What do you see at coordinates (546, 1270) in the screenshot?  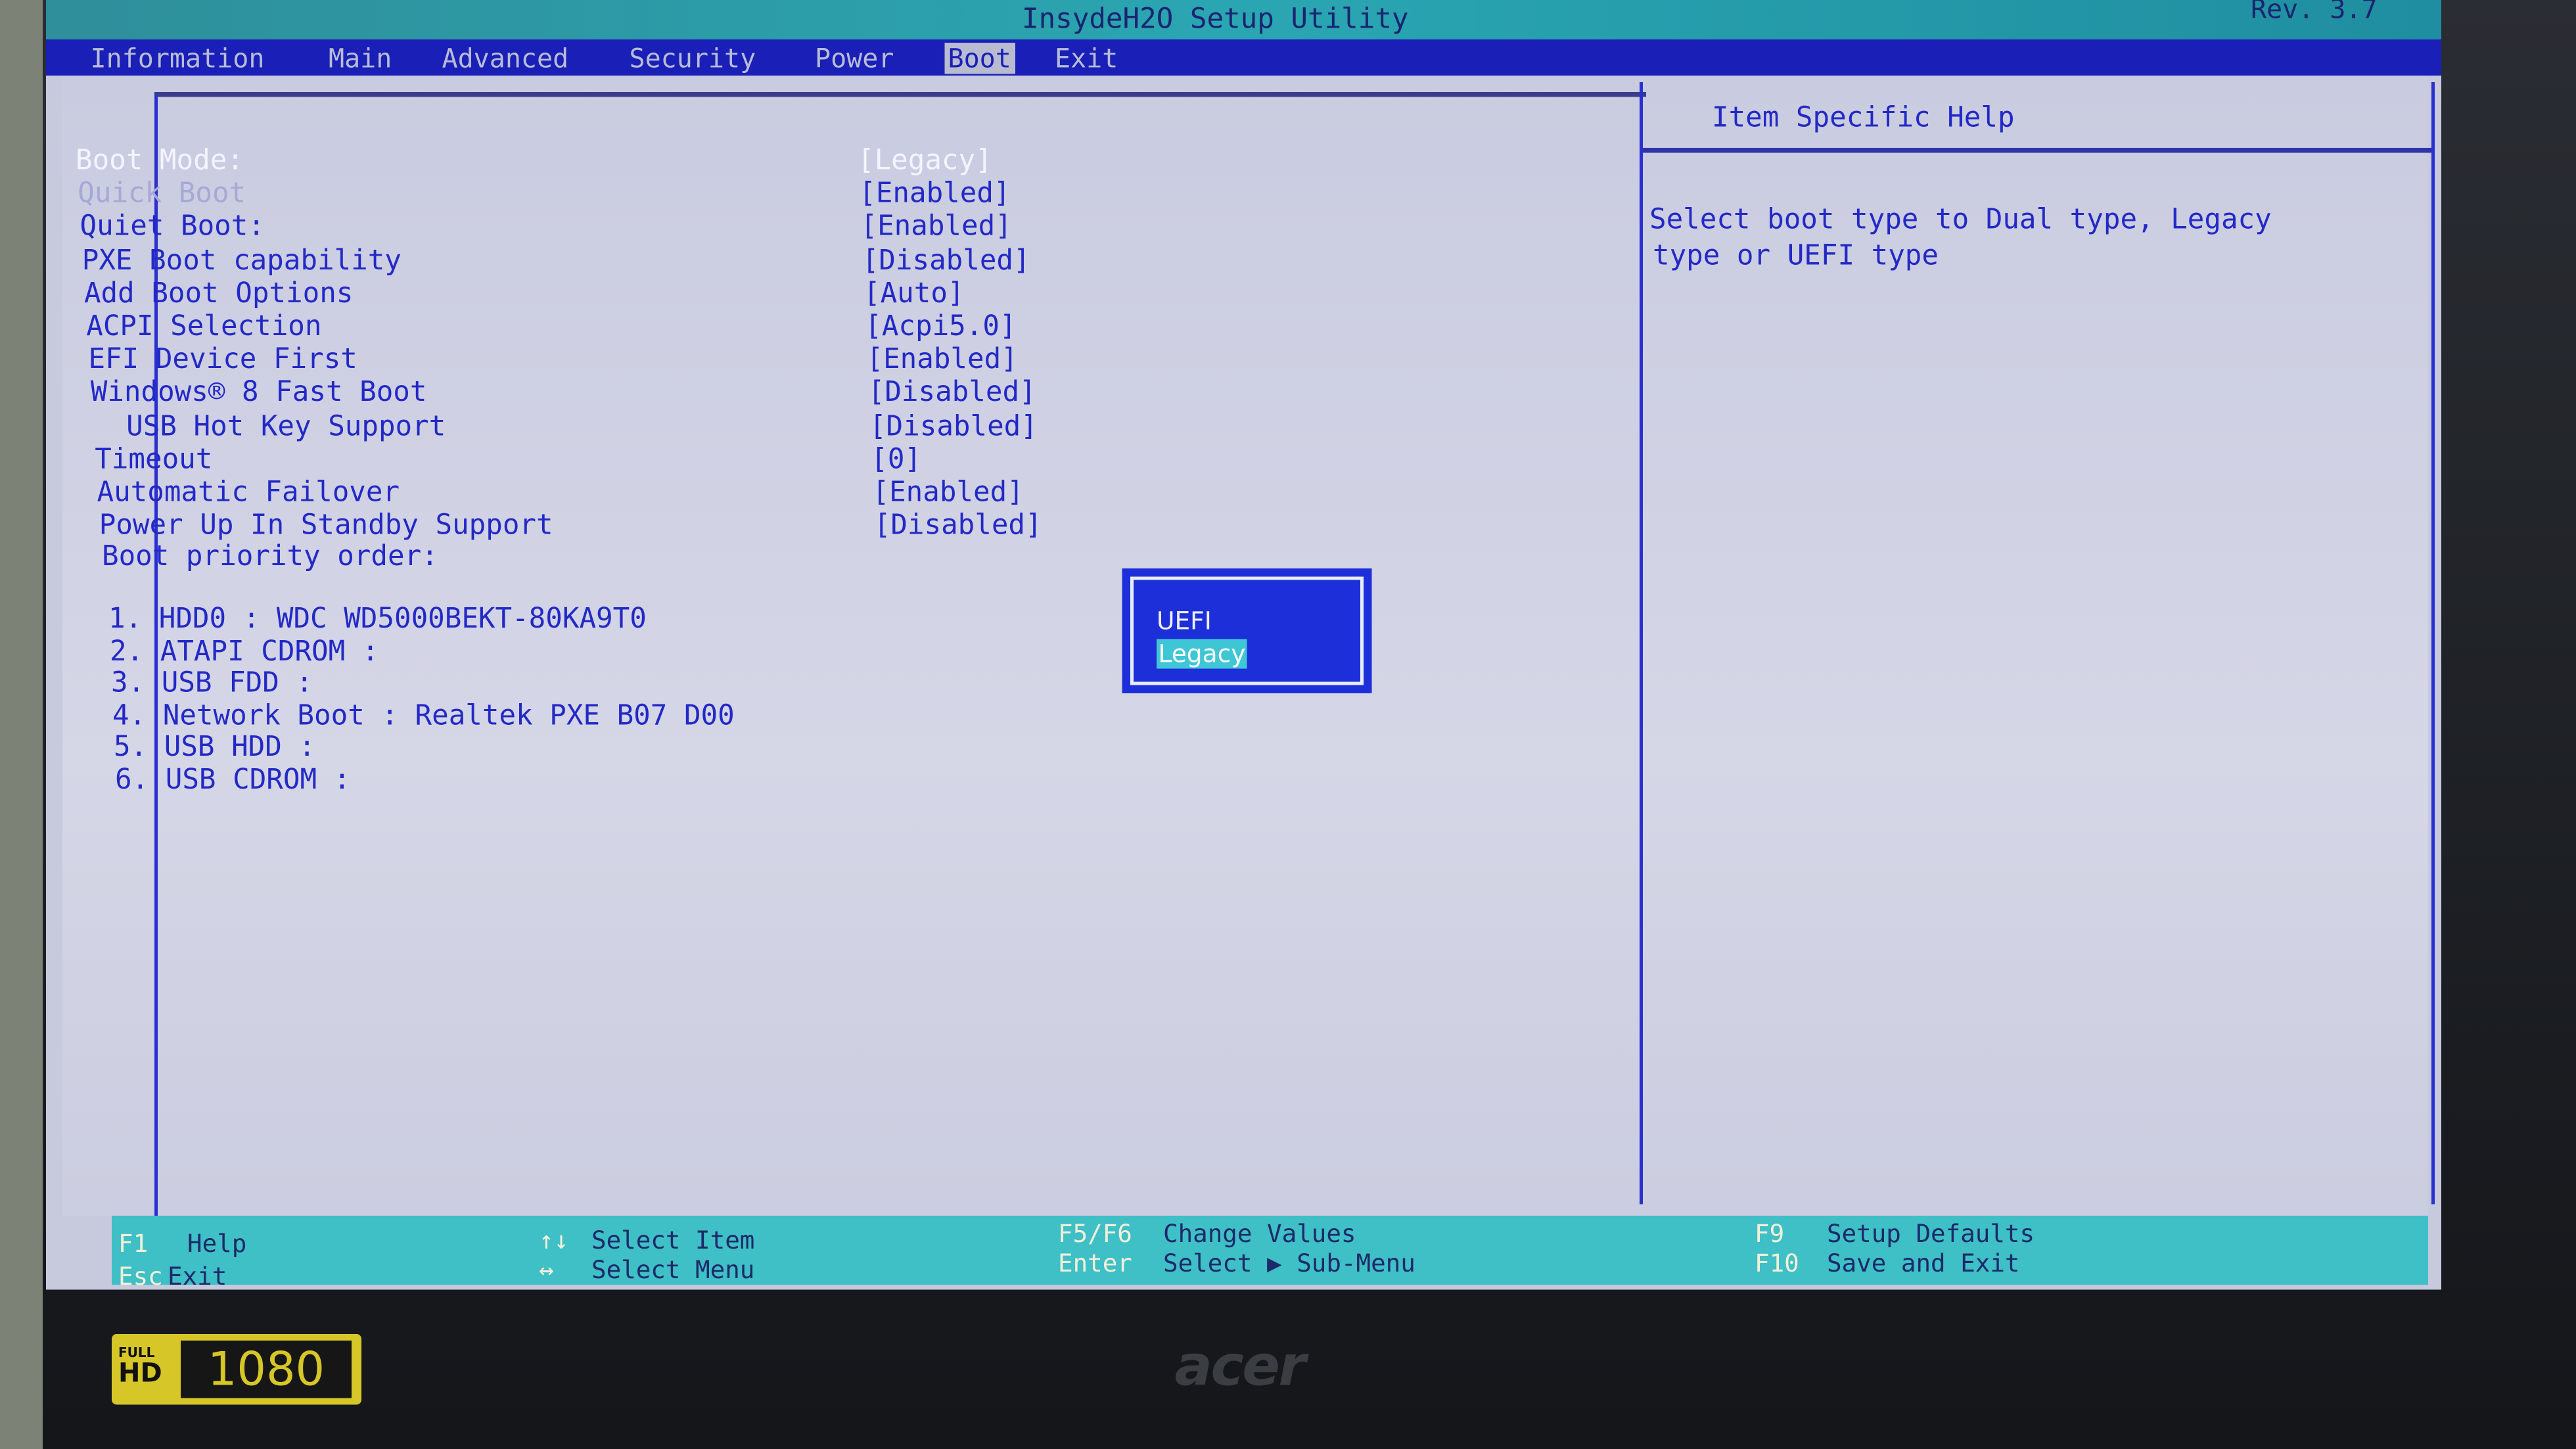 I see `footer-key: ↔` at bounding box center [546, 1270].